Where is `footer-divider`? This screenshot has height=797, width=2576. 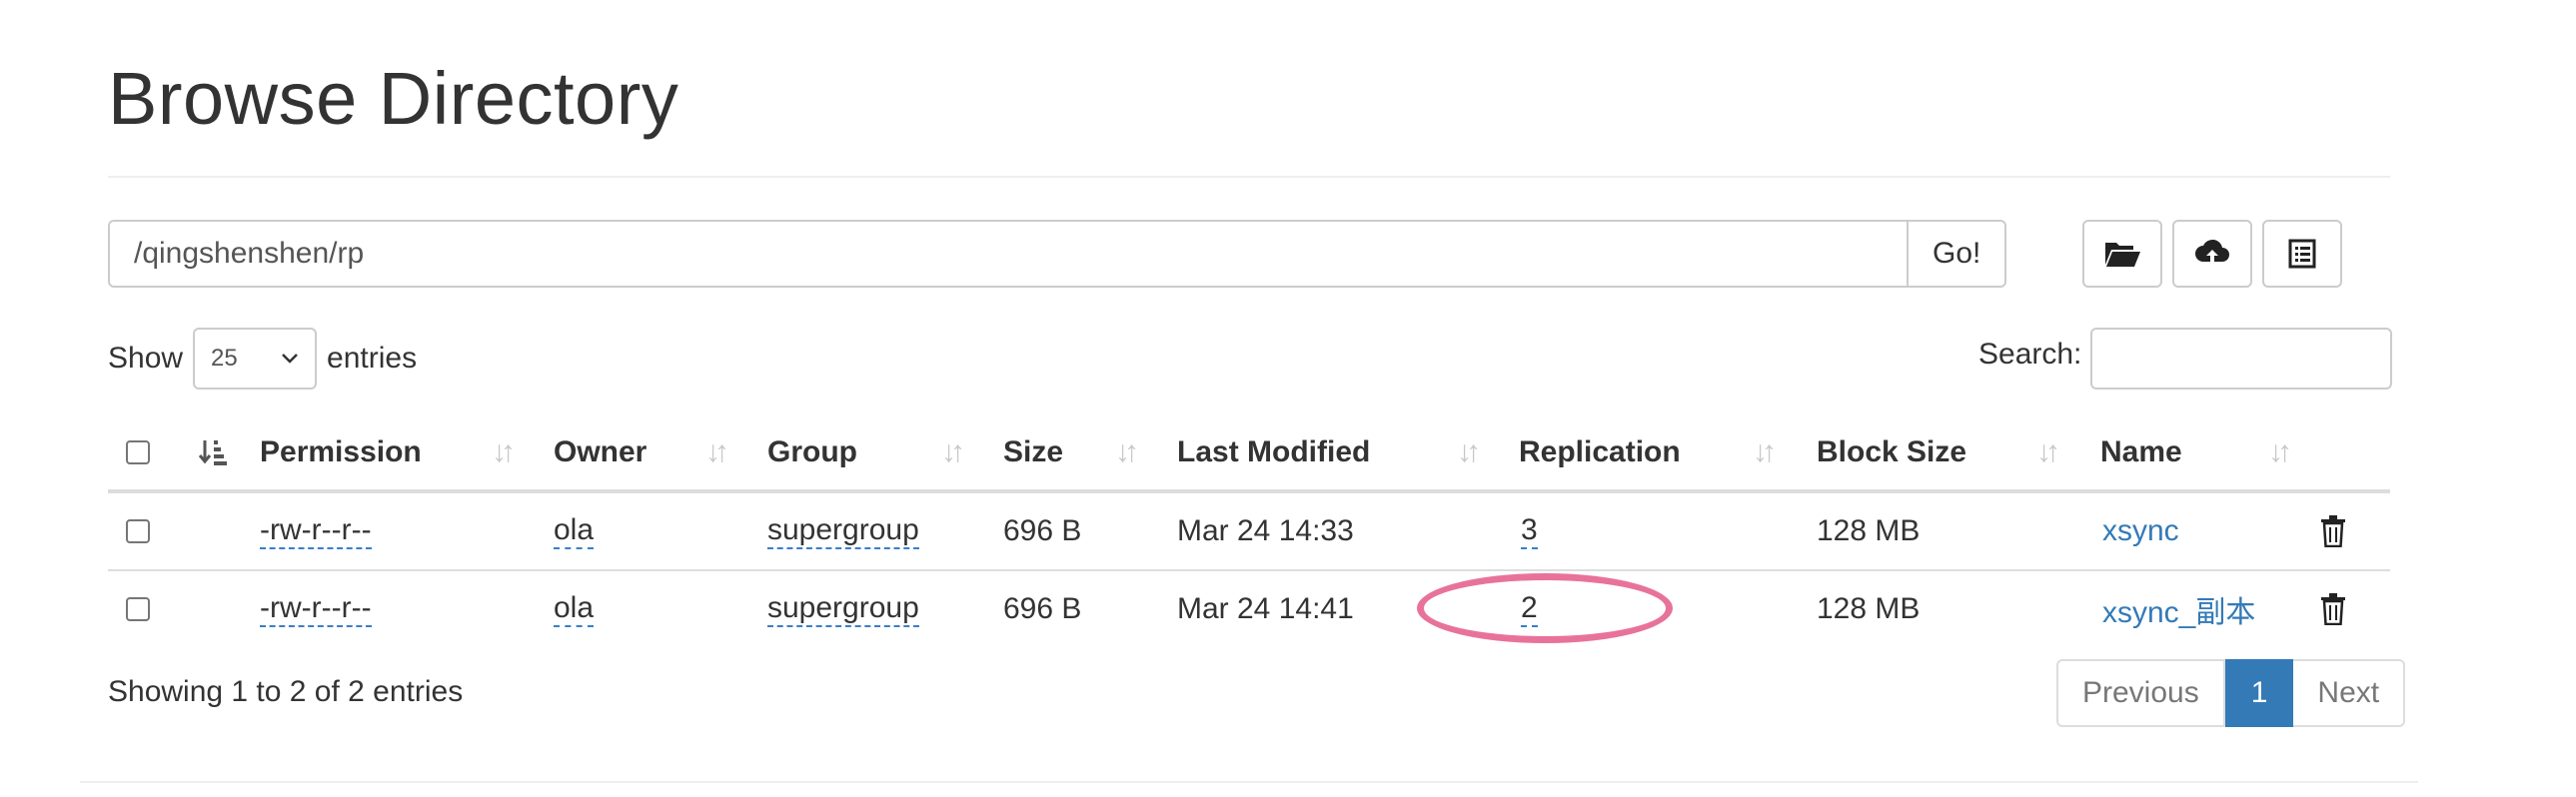 footer-divider is located at coordinates (1249, 782).